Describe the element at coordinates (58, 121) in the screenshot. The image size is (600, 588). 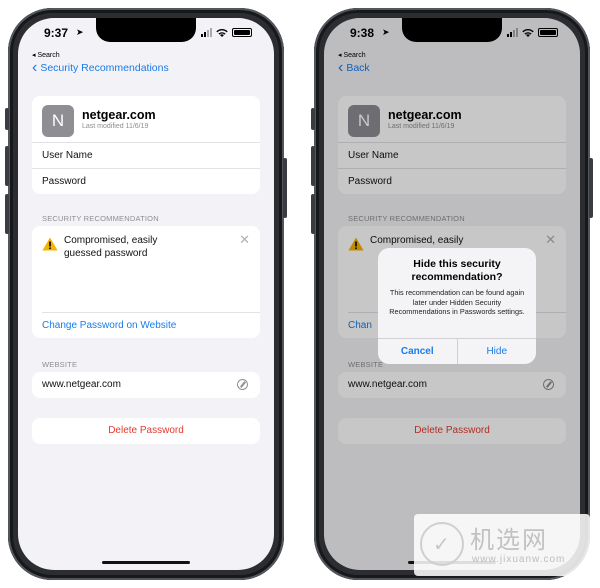
I see `site-avatar: N` at that location.